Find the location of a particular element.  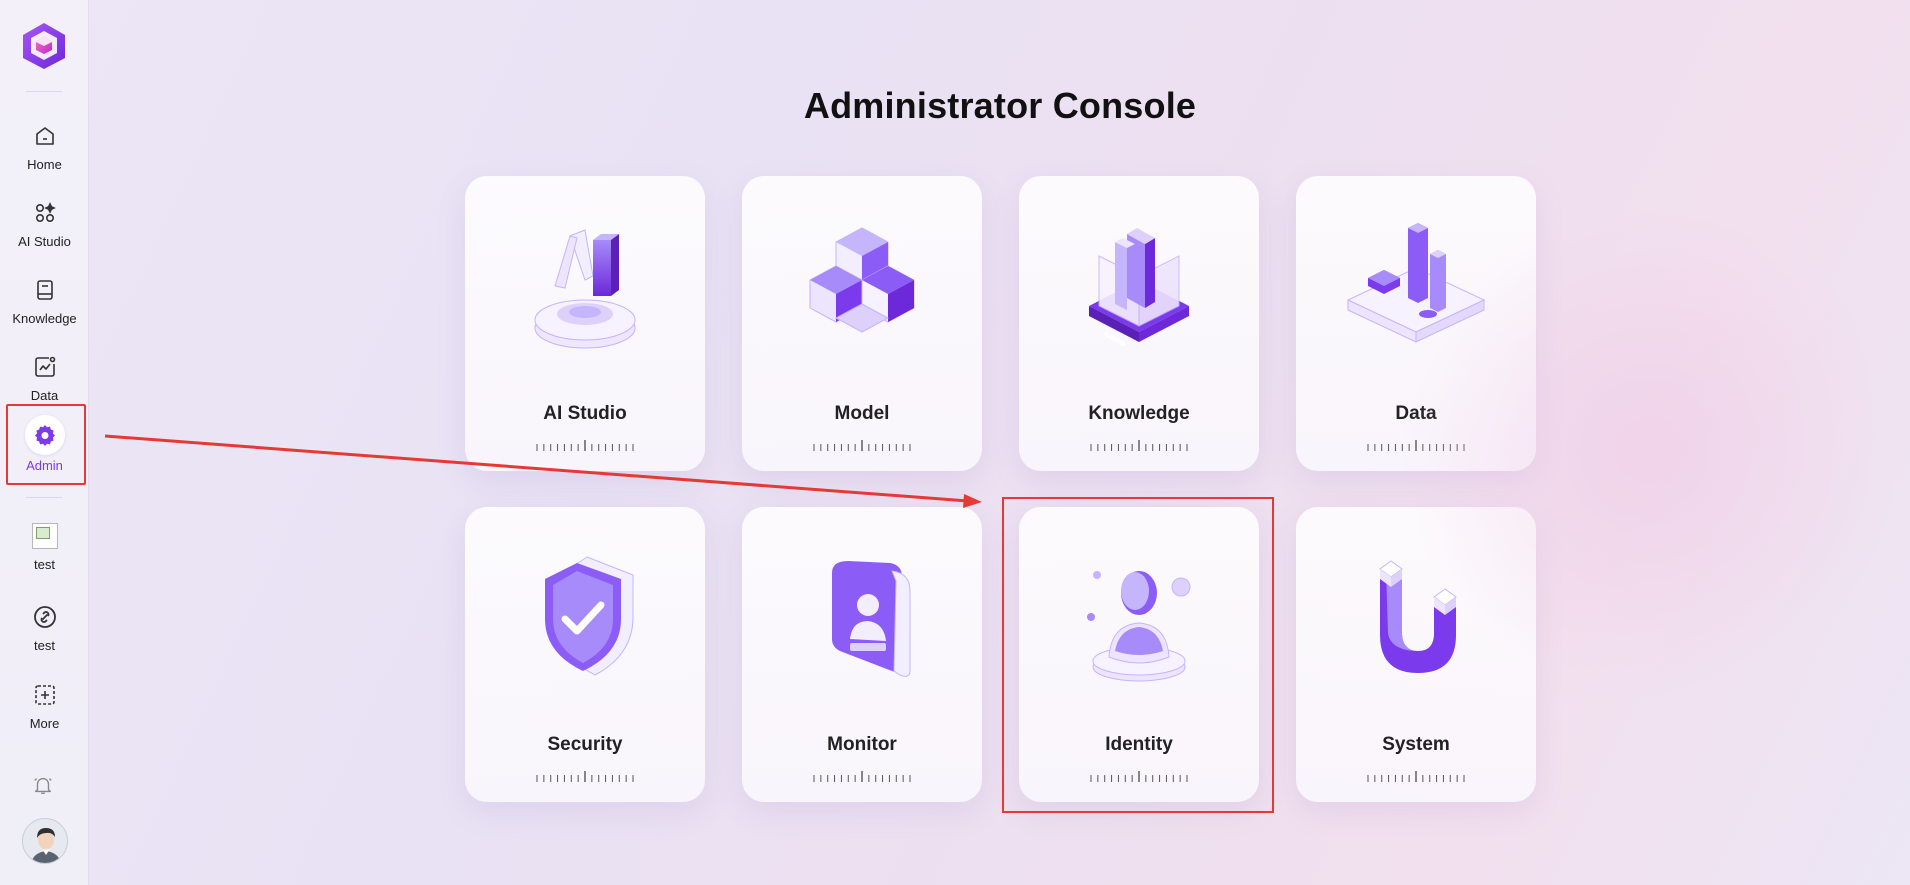

broken-image-icon is located at coordinates (45, 536).